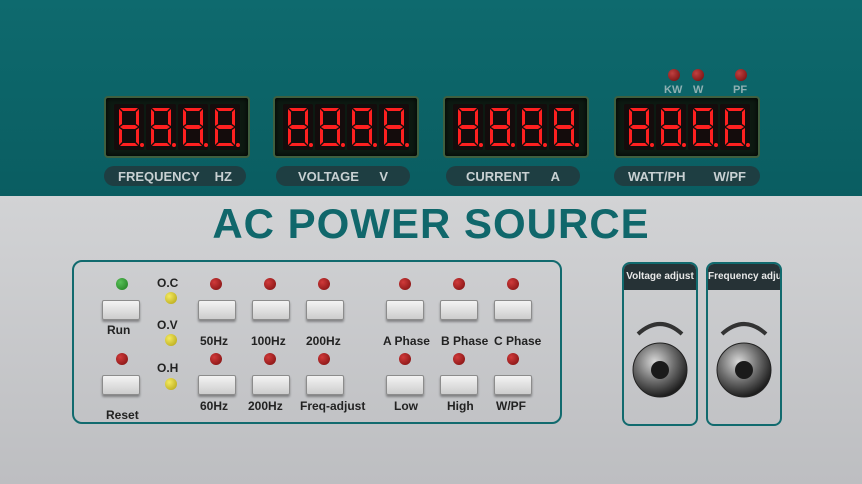 The image size is (862, 484). I want to click on w-indicator-label: W, so click(698, 90).